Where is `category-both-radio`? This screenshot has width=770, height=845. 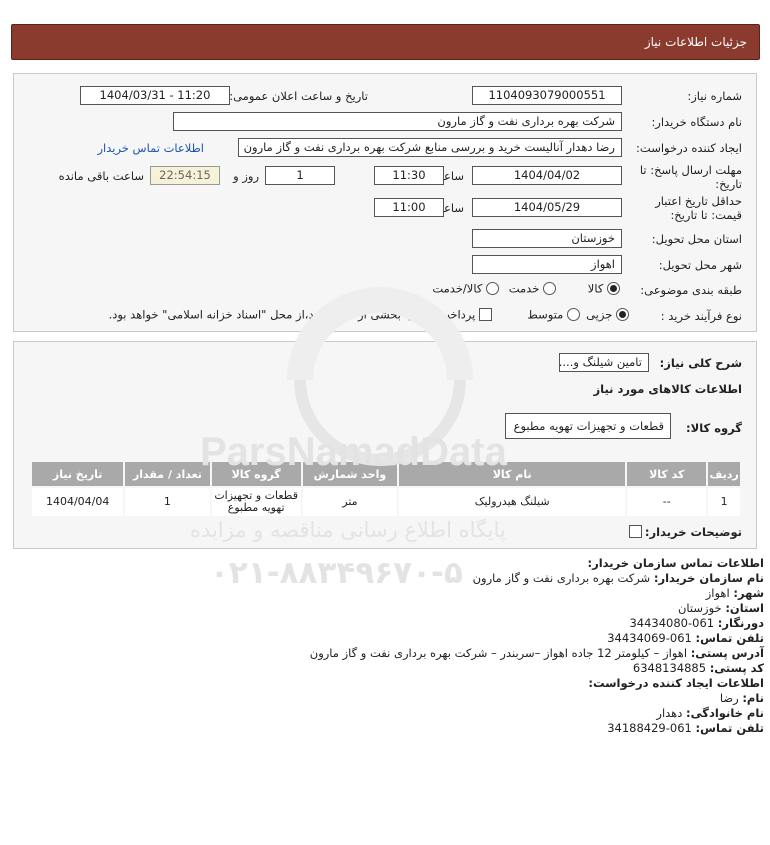
category-both-radio is located at coordinates (492, 288).